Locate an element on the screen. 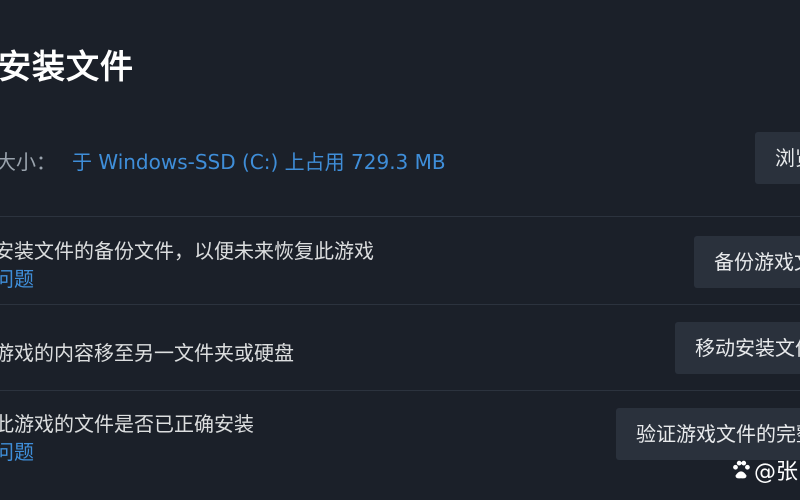  backup-game-files-button: 备份游戏文 is located at coordinates (747, 262).